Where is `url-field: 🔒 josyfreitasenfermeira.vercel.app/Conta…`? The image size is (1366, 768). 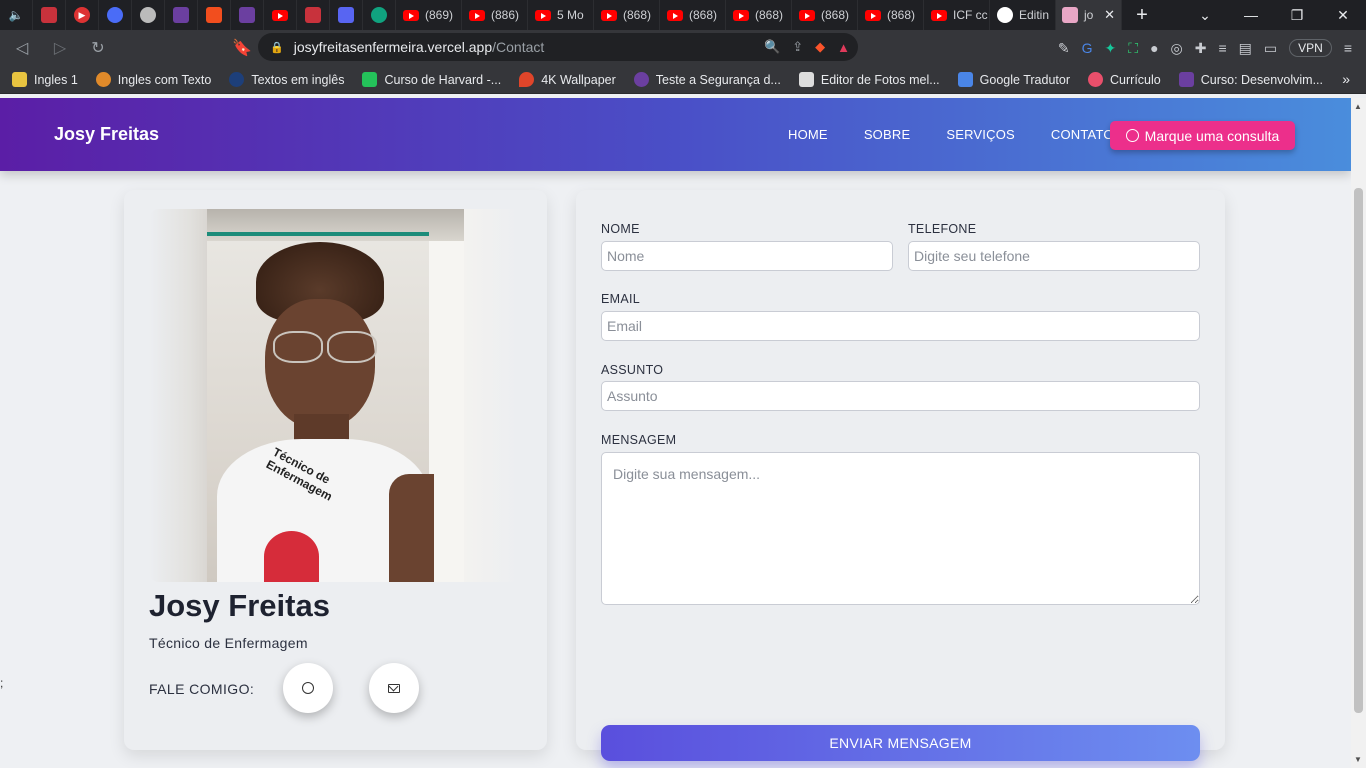
url-field: 🔒 josyfreitasenfermeira.vercel.app/Conta… is located at coordinates (558, 47).